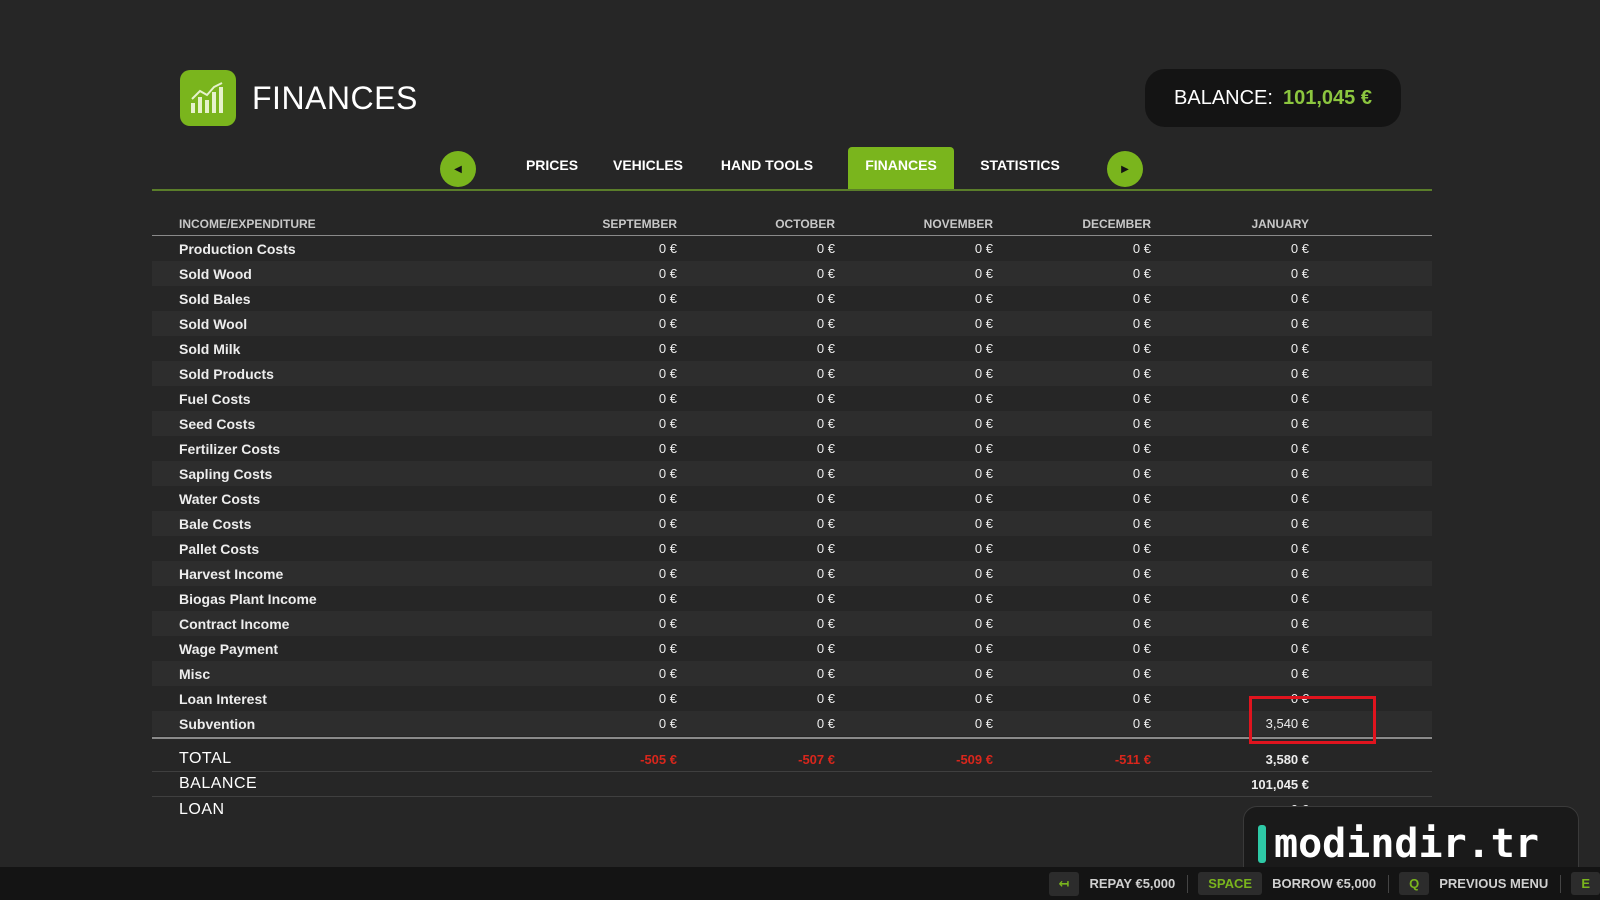 The height and width of the screenshot is (900, 1600). Describe the element at coordinates (792, 698) in the screenshot. I see `table-row: Loan Interest 0 € 0 € 0 € 0 € 0 €` at that location.